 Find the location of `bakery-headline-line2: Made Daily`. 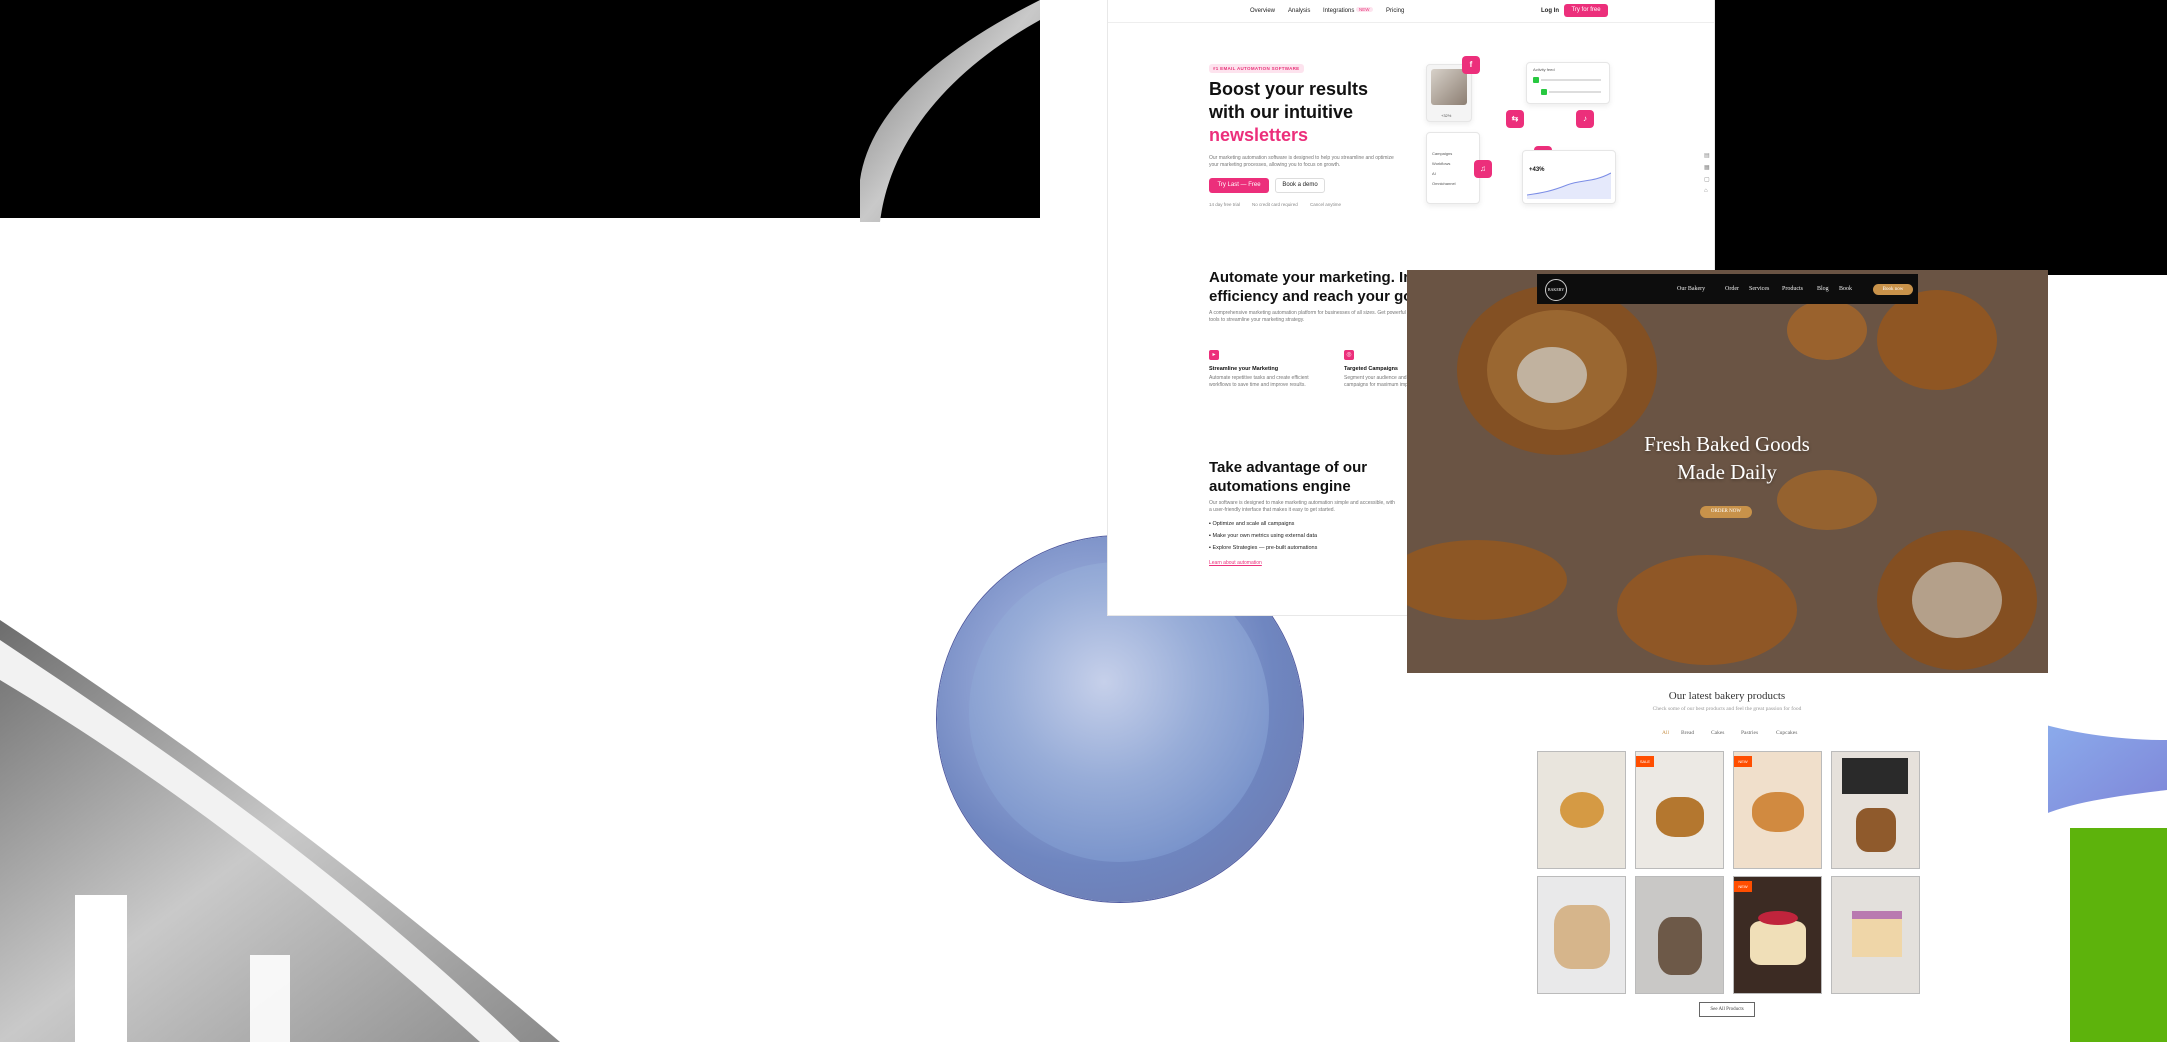

bakery-headline-line2: Made Daily is located at coordinates (1727, 472).